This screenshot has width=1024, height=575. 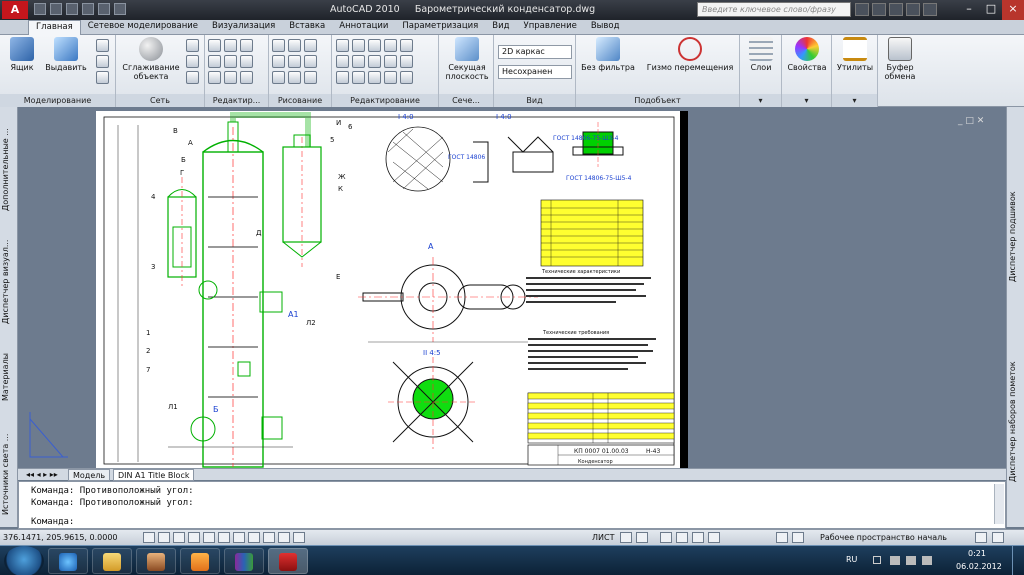 What do you see at coordinates (278, 45) in the screenshot?
I see `line-icon` at bounding box center [278, 45].